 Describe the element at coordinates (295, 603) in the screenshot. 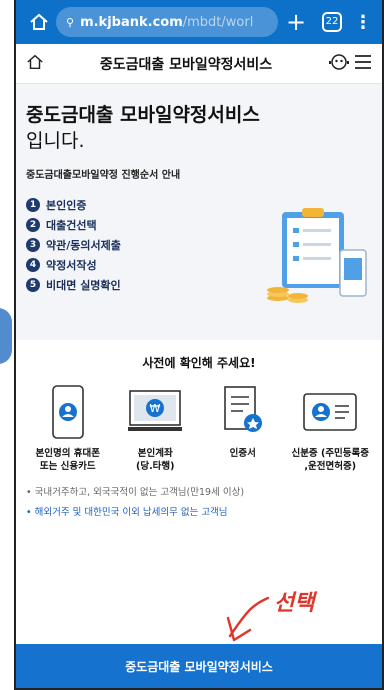

I see `annotation-text: 선택` at that location.